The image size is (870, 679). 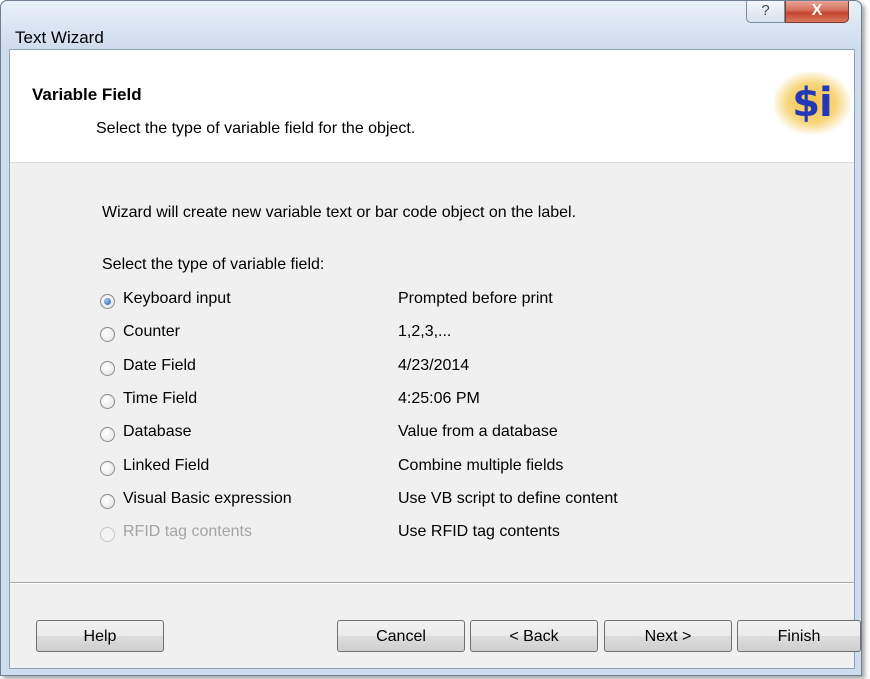 I want to click on option-row: Linked Field Combine multiple fields, so click(x=450, y=469).